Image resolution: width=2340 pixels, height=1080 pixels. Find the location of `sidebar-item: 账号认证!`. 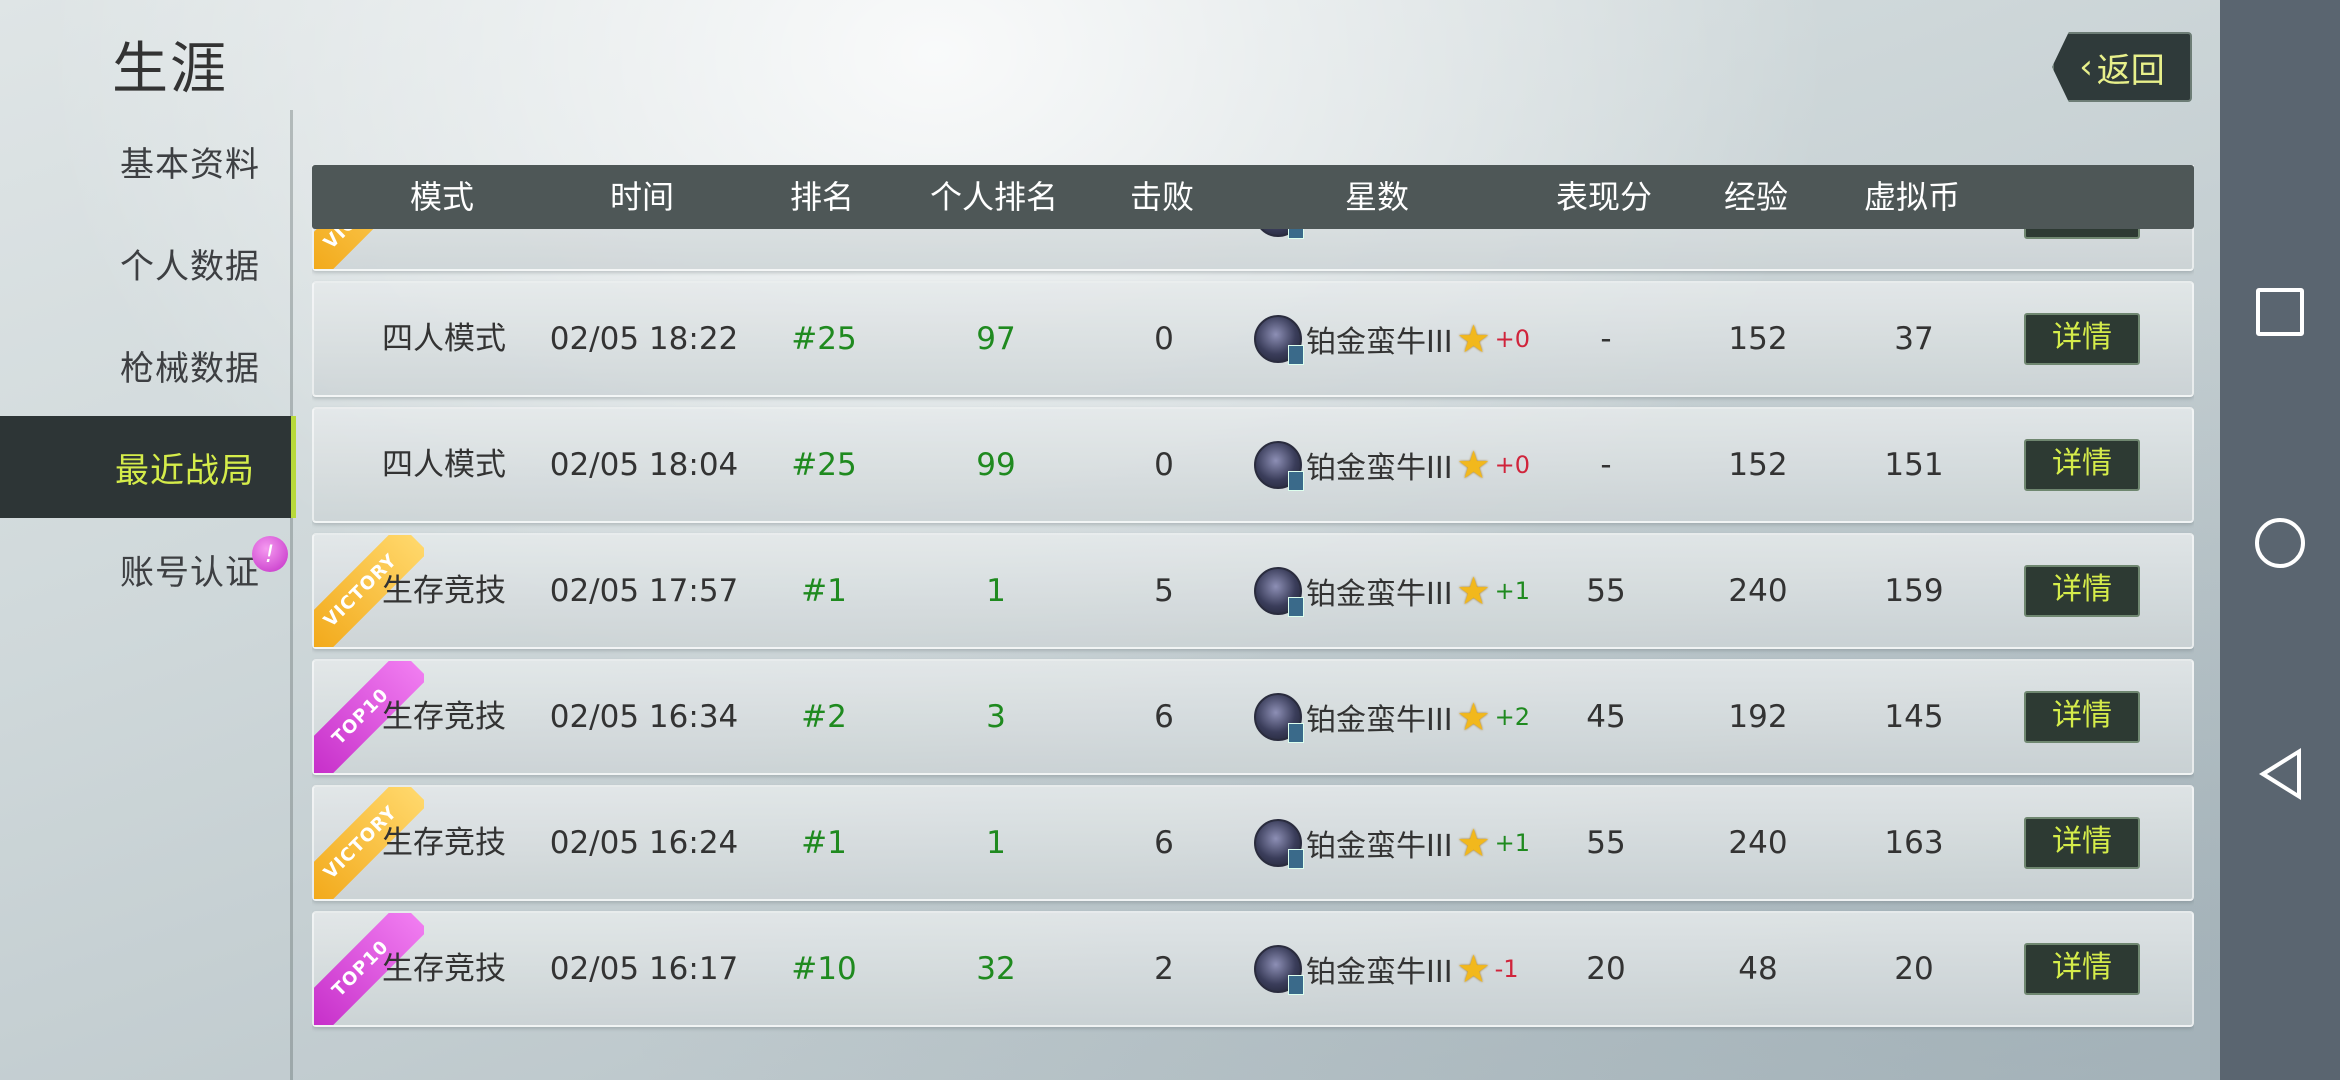

sidebar-item: 账号认证! is located at coordinates (148, 569).